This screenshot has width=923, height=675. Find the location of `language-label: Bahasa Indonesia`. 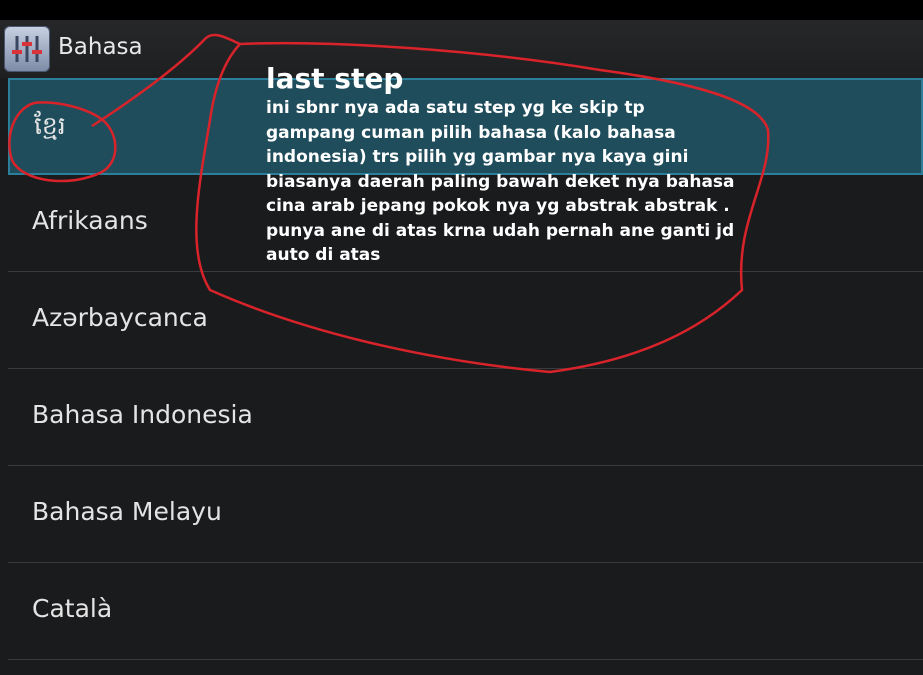

language-label: Bahasa Indonesia is located at coordinates (142, 414).